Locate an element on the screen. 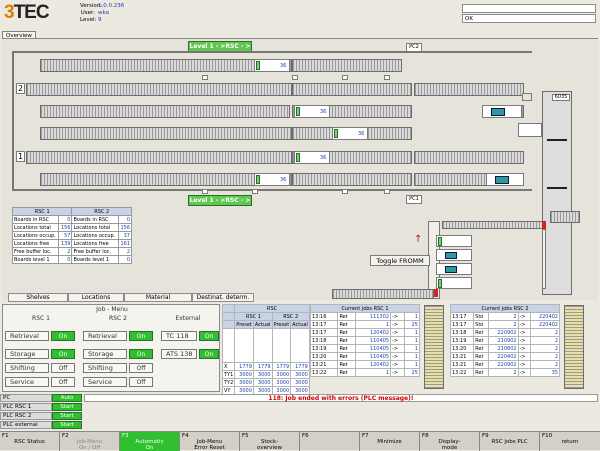 This screenshot has height=451, width=600. status-pc-value: Auto is located at coordinates (67, 398).